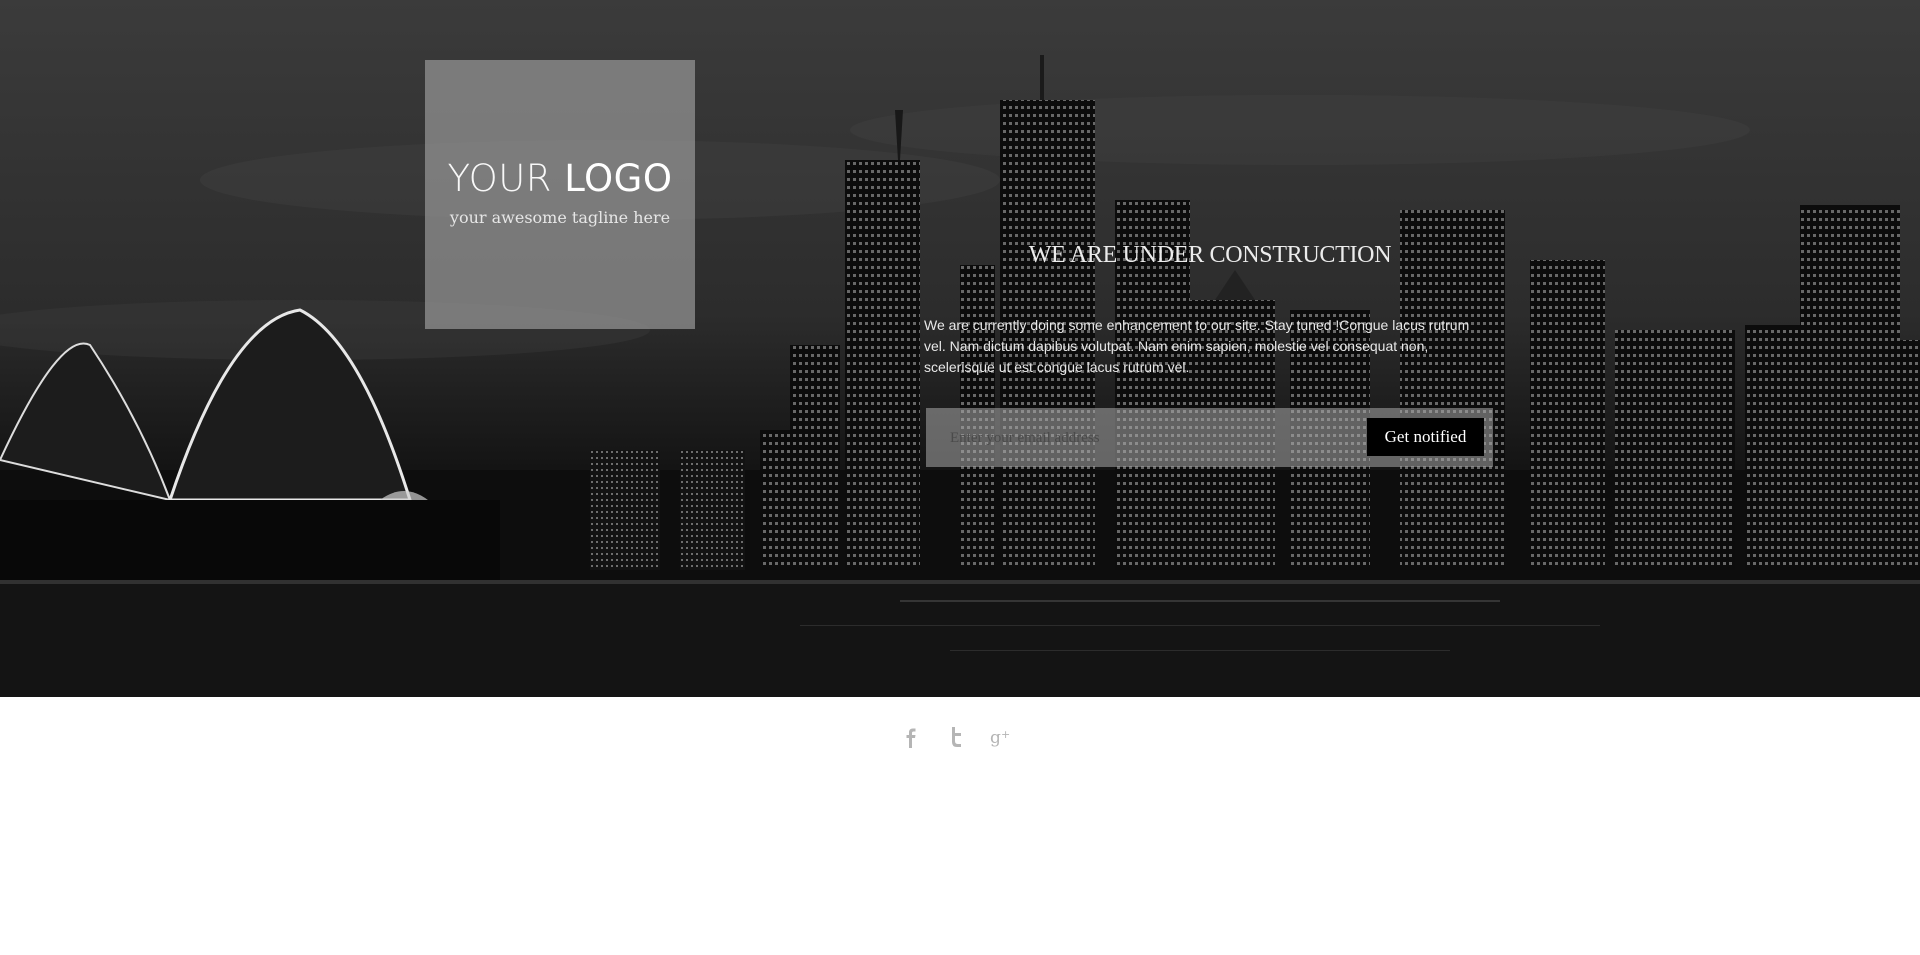 Image resolution: width=1920 pixels, height=955 pixels. I want to click on page-headline: WE ARE UNDER CONSTRUCTION, so click(1210, 255).